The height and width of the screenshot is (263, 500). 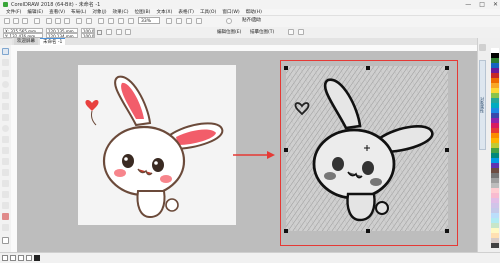 I want to click on add-tool-icon, so click(x=5, y=240).